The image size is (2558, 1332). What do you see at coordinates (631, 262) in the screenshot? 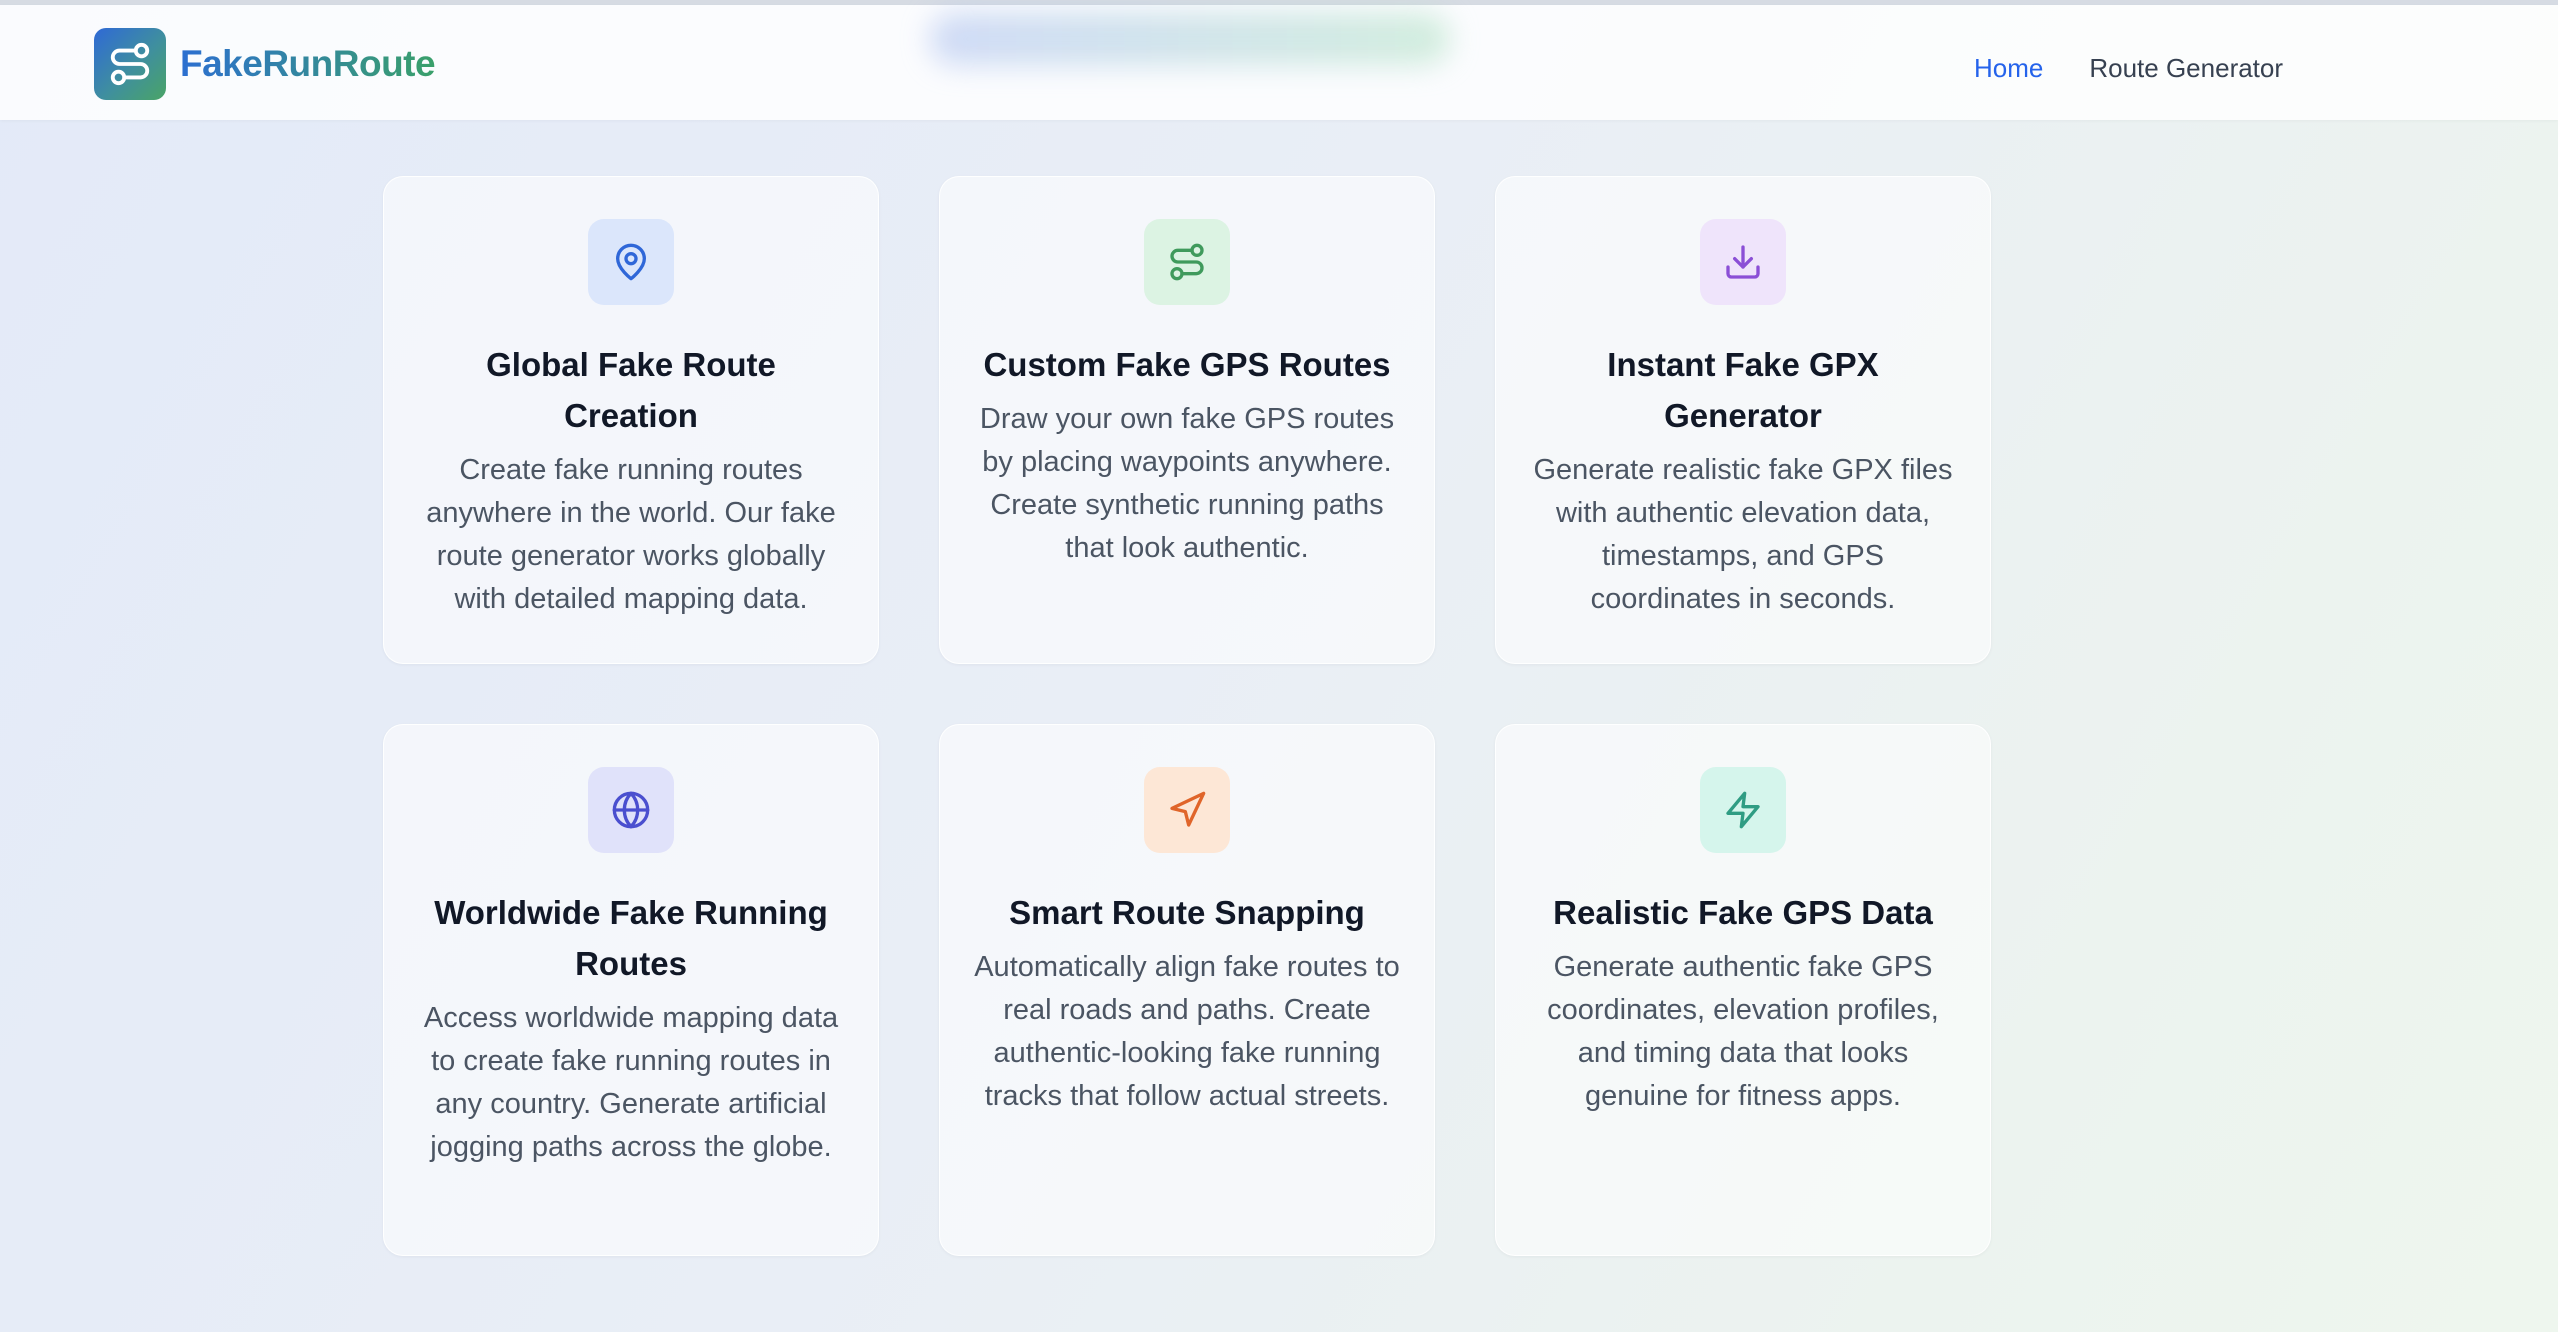
I see `map-pin-icon` at bounding box center [631, 262].